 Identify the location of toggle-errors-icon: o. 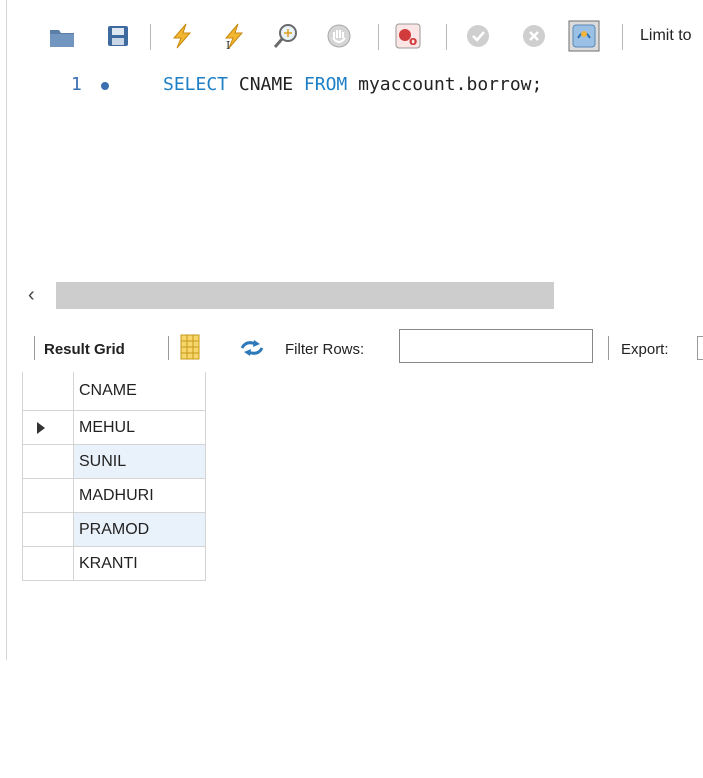
(408, 36).